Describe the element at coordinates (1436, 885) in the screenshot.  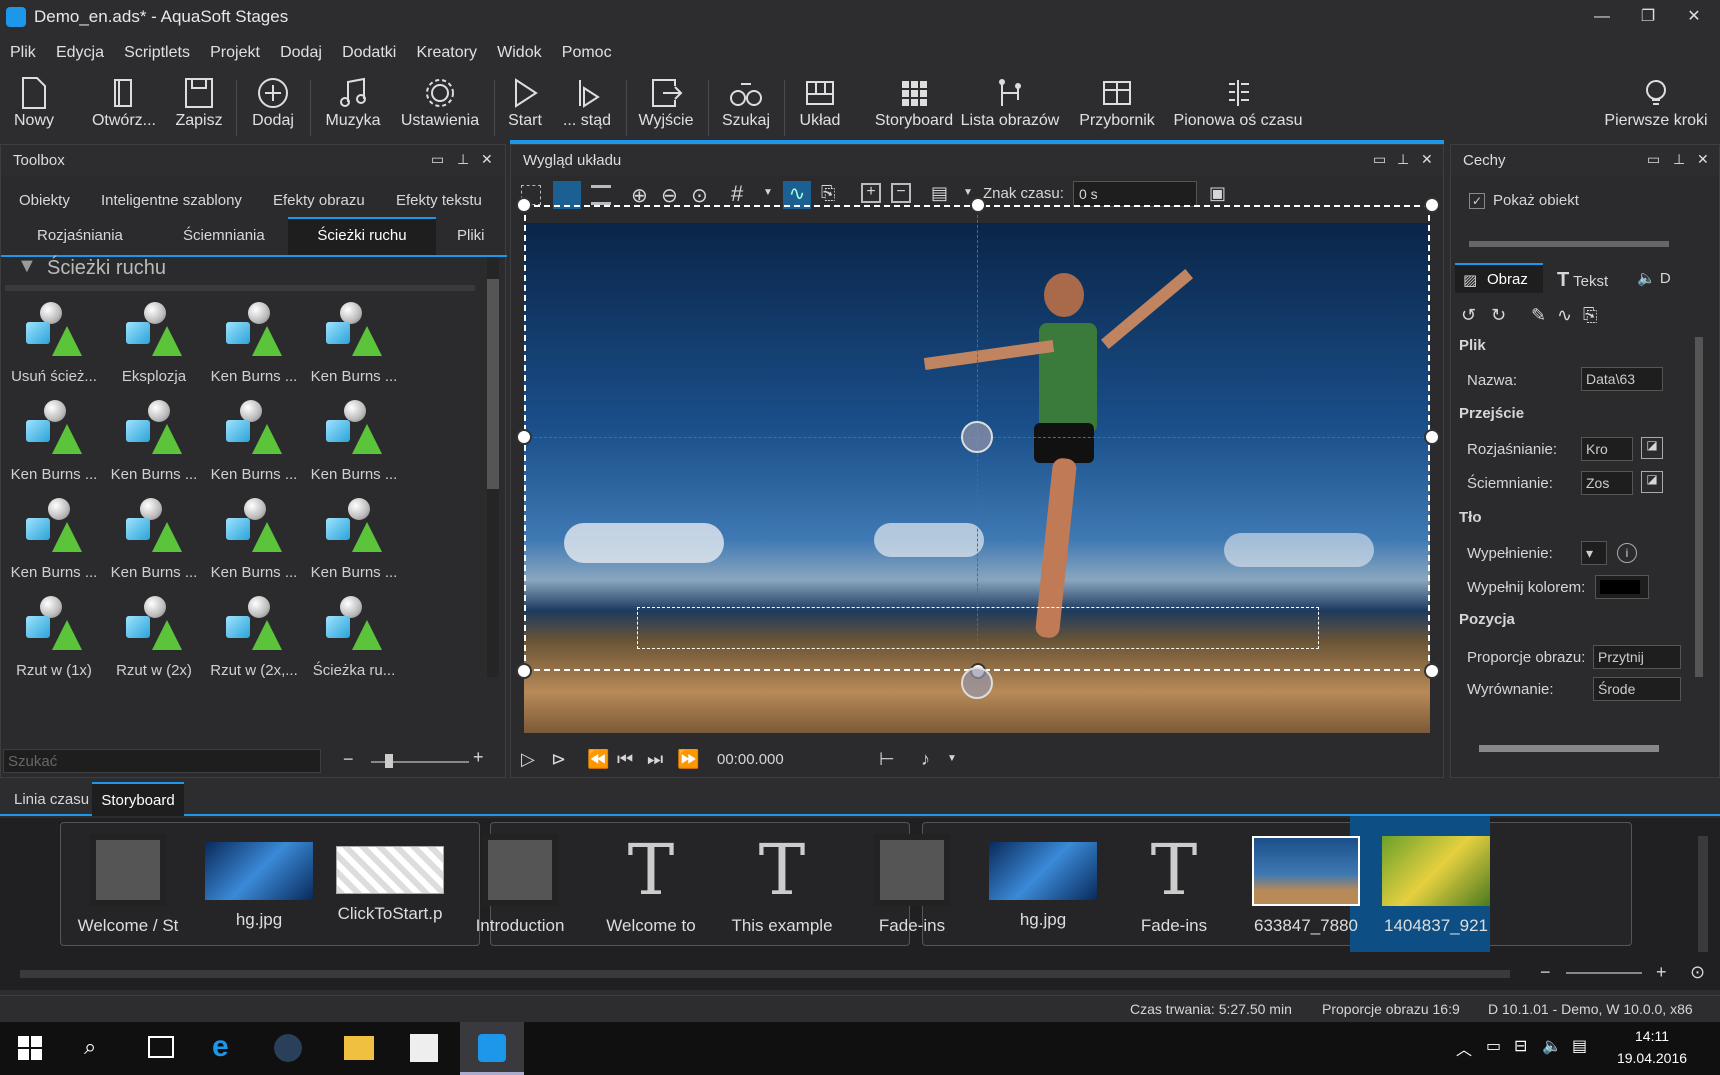
I see `storyboard-item: 1404837_921` at that location.